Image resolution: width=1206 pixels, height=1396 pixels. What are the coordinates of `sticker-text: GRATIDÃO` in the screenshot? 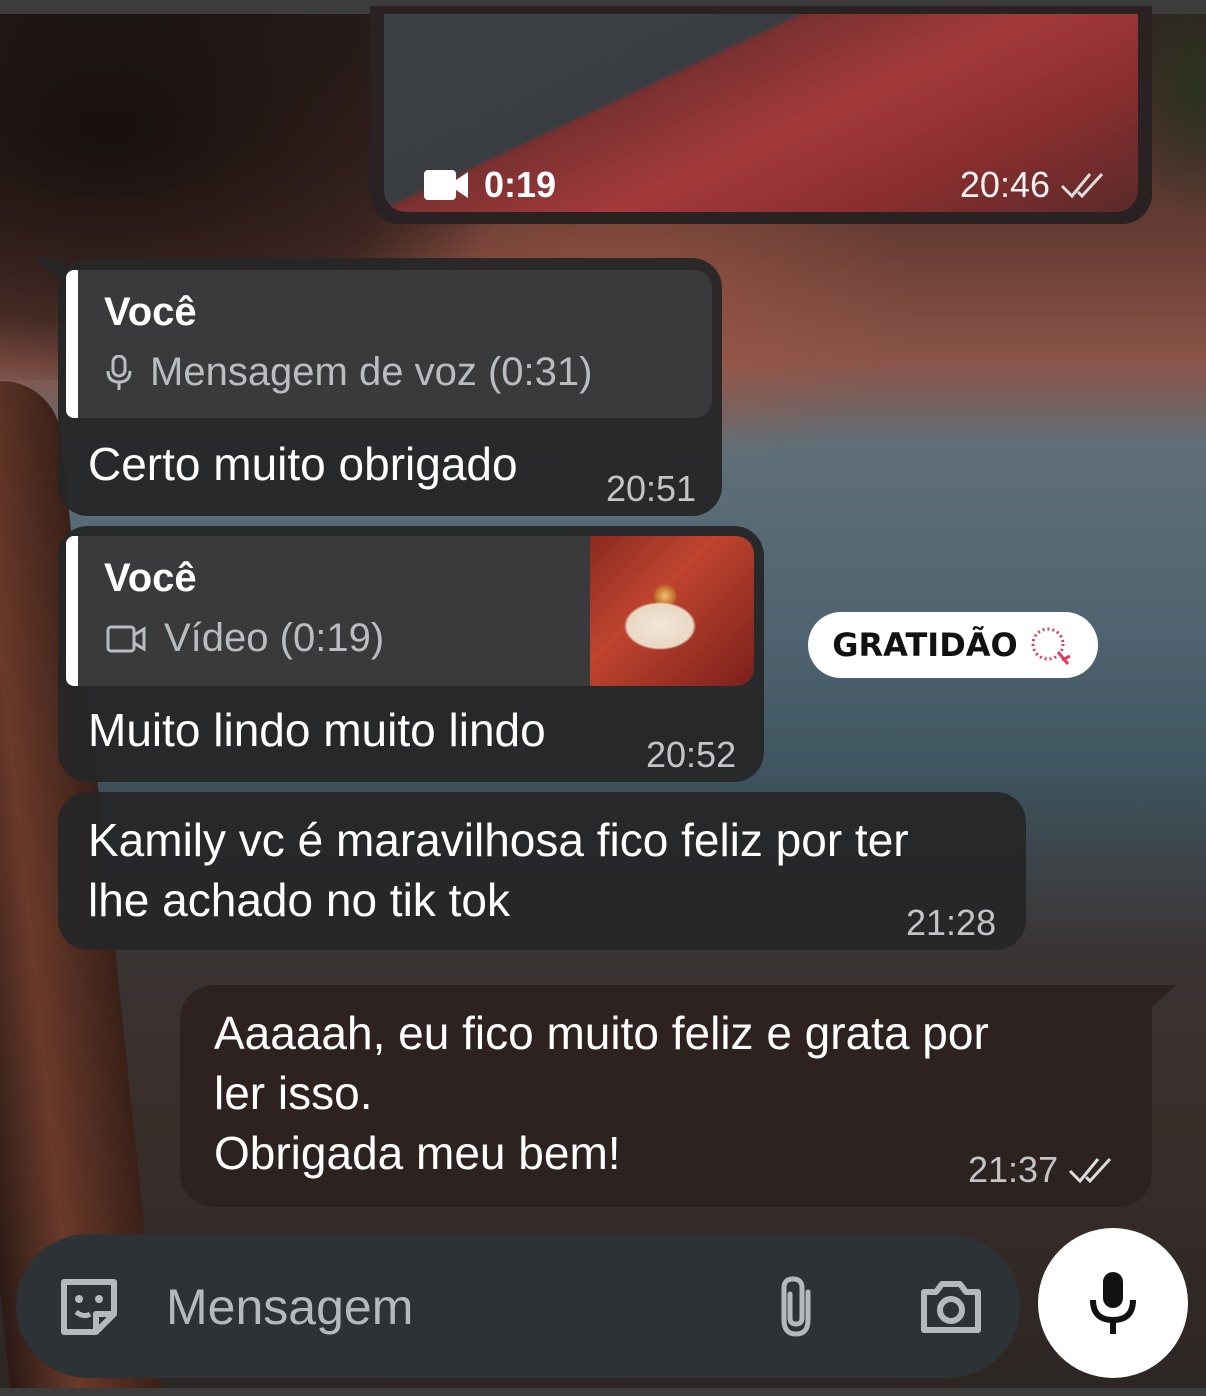 It's located at (925, 645).